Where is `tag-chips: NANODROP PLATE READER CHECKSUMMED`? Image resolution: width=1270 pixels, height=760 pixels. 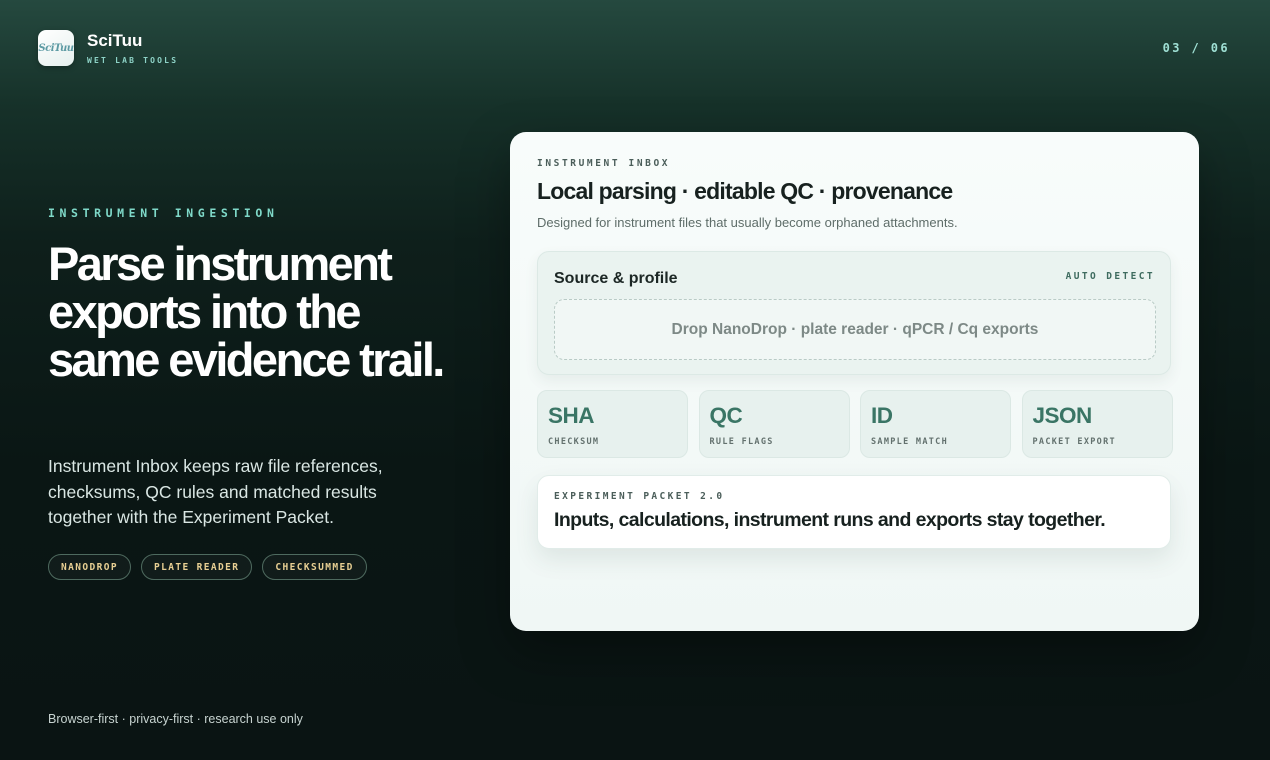
tag-chips: NANODROP PLATE READER CHECKSUMMED is located at coordinates (212, 567).